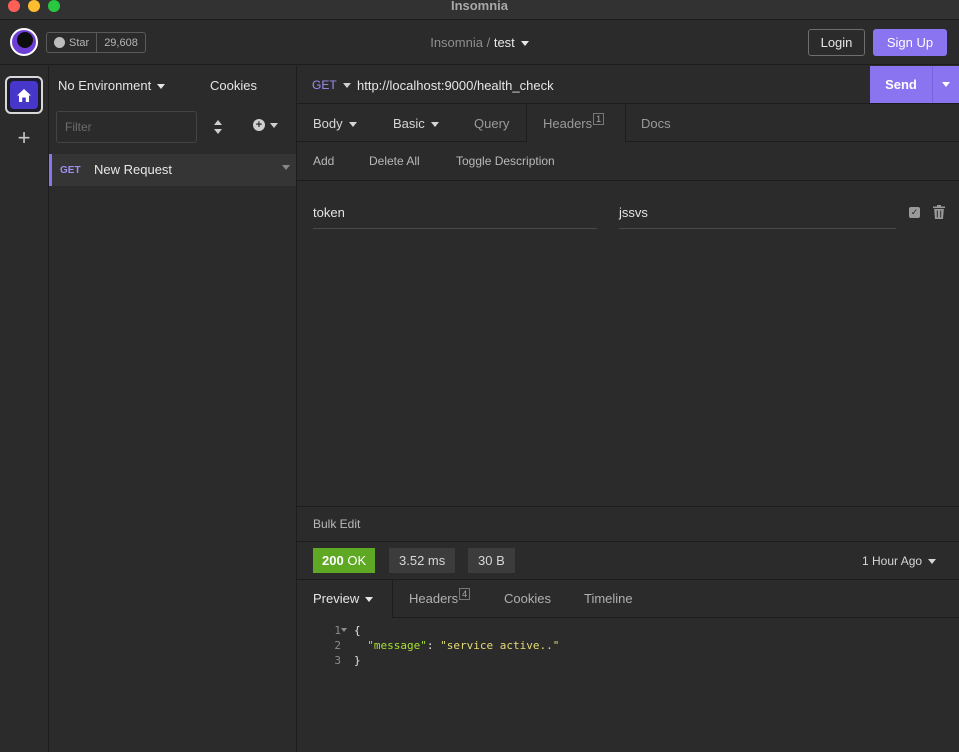  Describe the element at coordinates (335, 123) in the screenshot. I see `tab-body: Body` at that location.